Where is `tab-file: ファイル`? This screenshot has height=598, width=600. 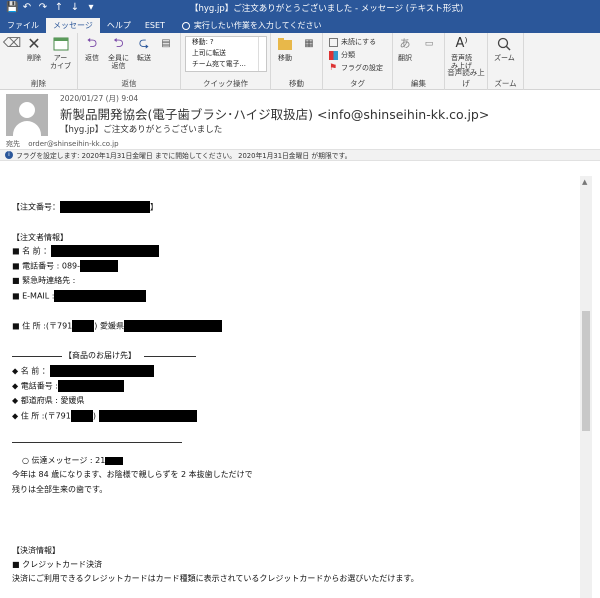
tab-file: ファイル is located at coordinates (23, 25).